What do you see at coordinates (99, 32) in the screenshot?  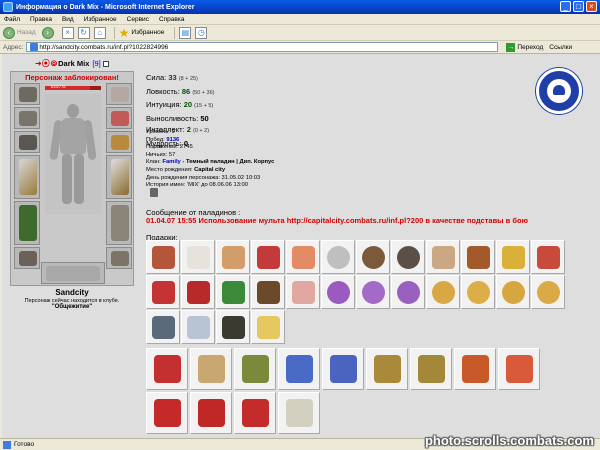 I see `home-icon: ⌂` at bounding box center [99, 32].